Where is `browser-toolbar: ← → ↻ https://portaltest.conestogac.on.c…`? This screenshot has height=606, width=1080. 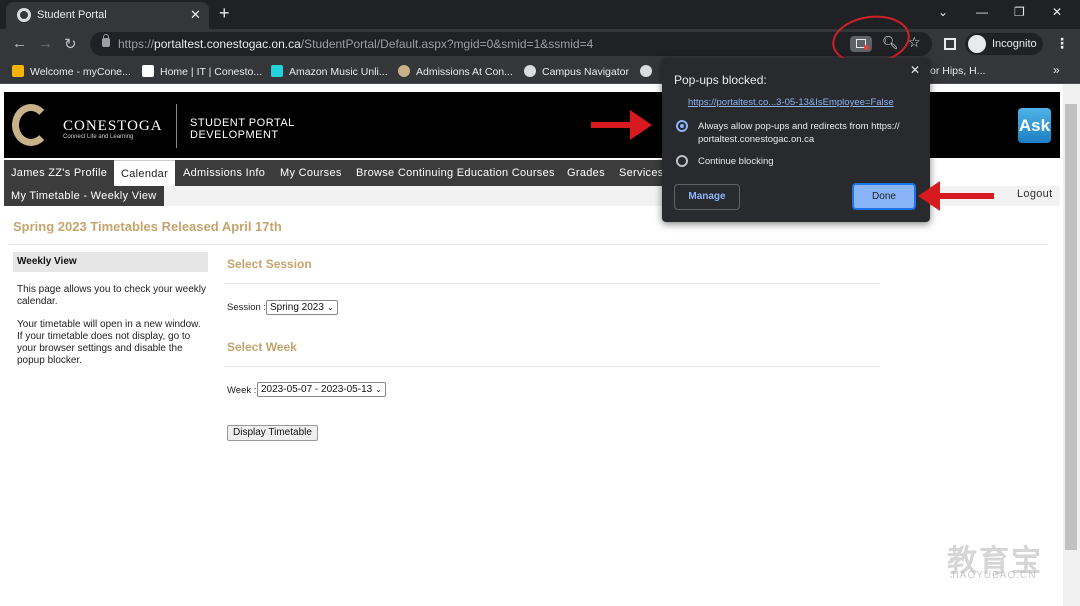 browser-toolbar: ← → ↻ https://portaltest.conestogac.on.c… is located at coordinates (540, 44).